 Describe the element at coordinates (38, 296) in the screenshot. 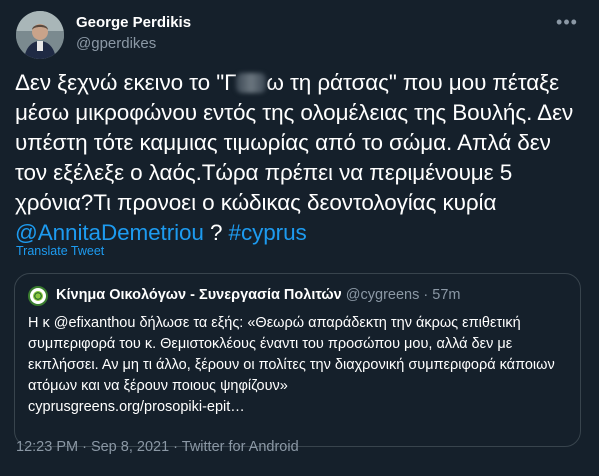

I see `cygreens-logo-icon` at that location.